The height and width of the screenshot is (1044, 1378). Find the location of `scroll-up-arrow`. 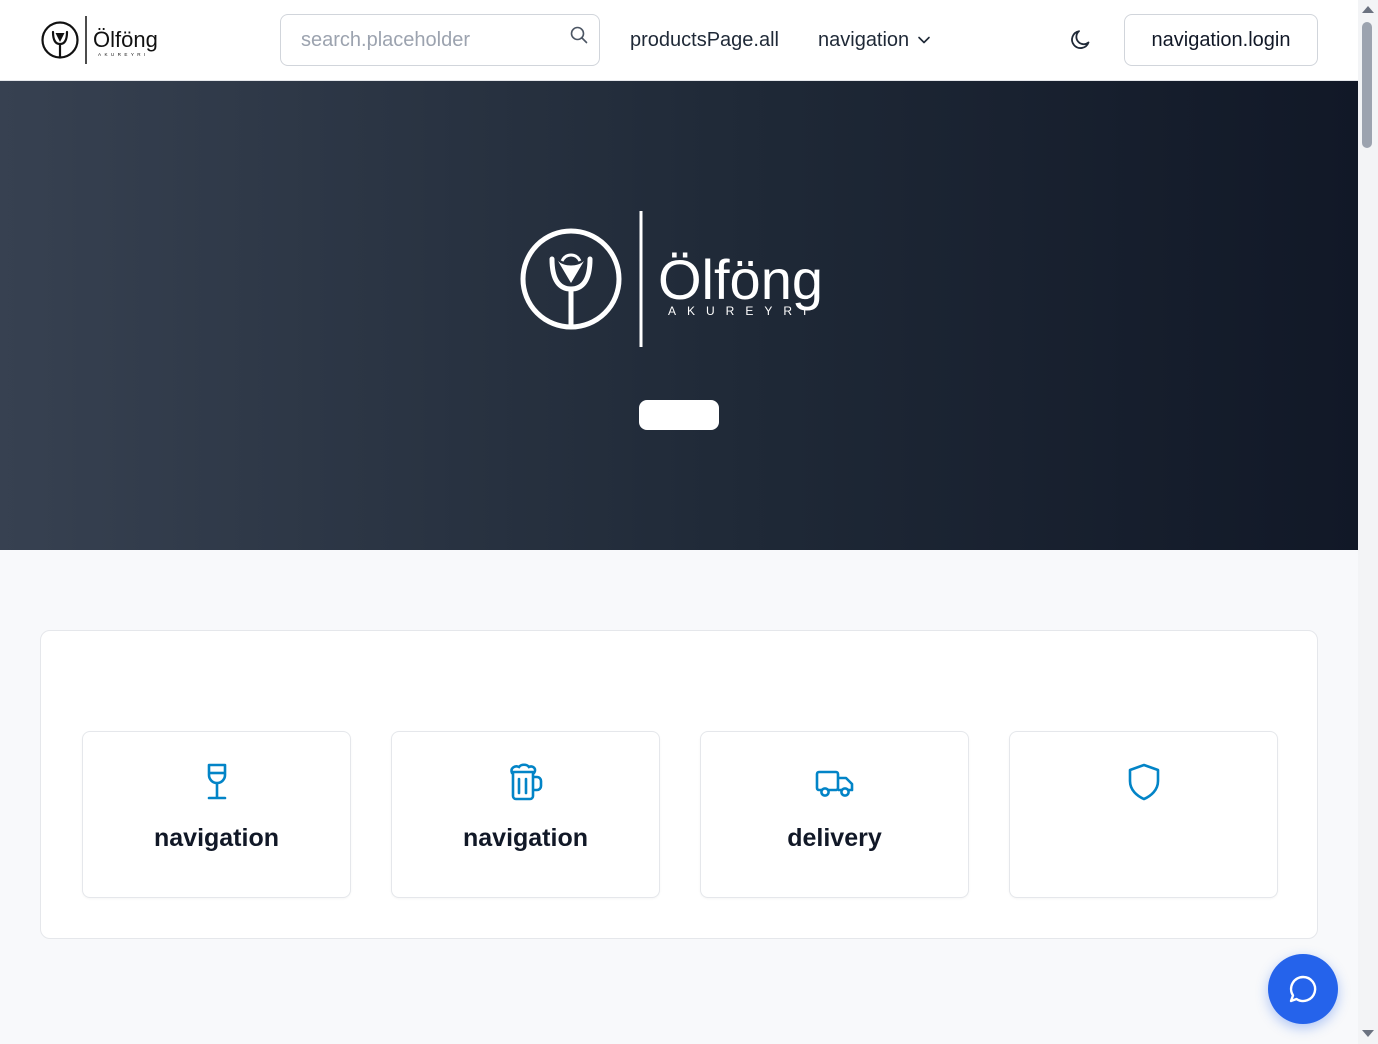

scroll-up-arrow is located at coordinates (1368, 9).